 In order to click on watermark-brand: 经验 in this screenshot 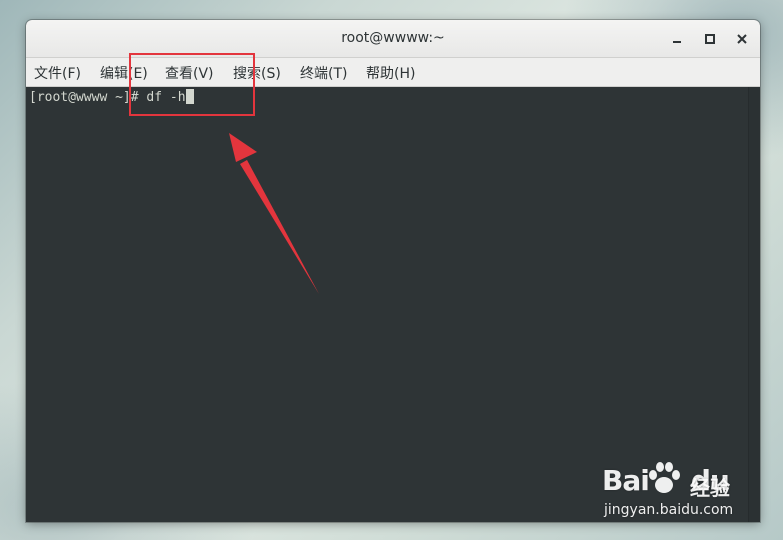, I will do `click(710, 488)`.